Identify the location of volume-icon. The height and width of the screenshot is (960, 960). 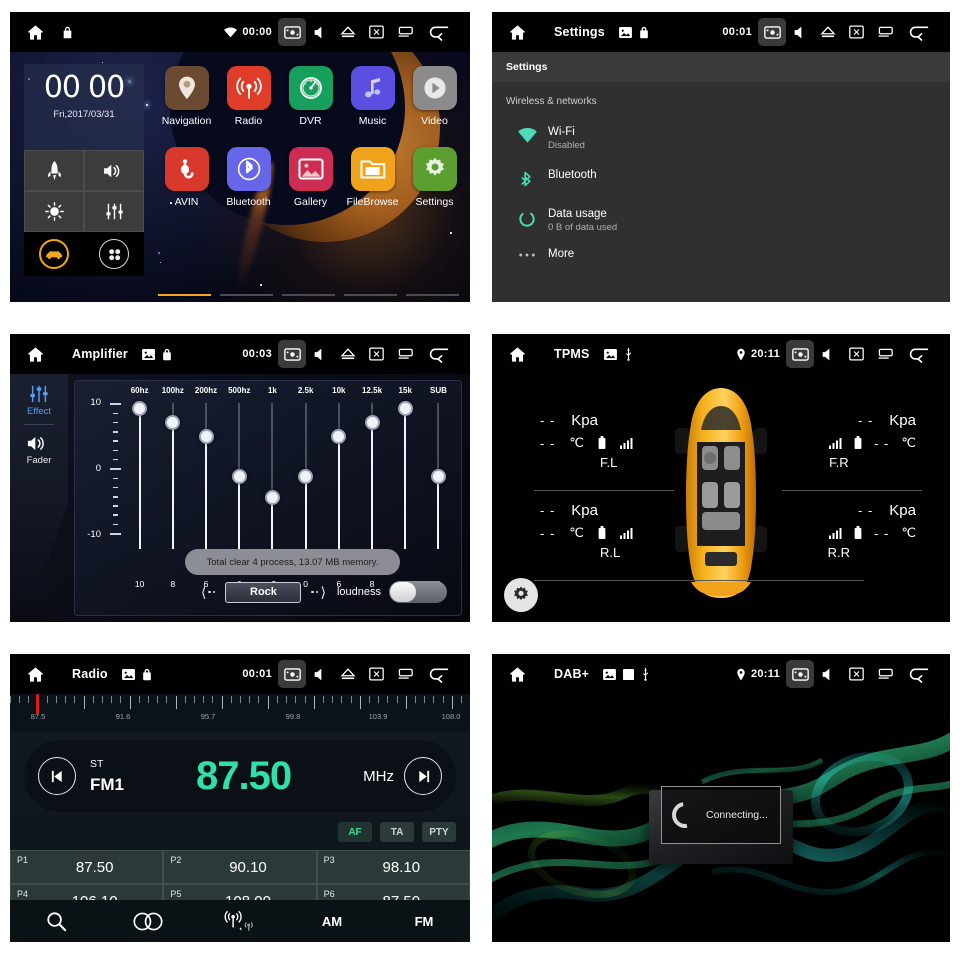
(114, 170).